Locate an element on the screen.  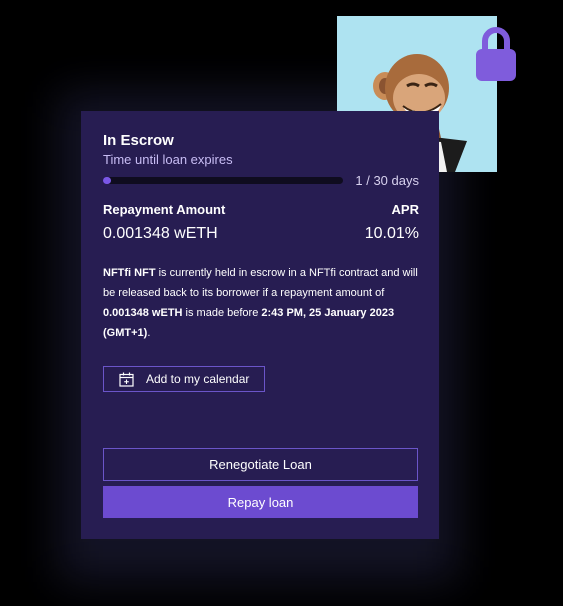
calendar-icon is located at coordinates (126, 379).